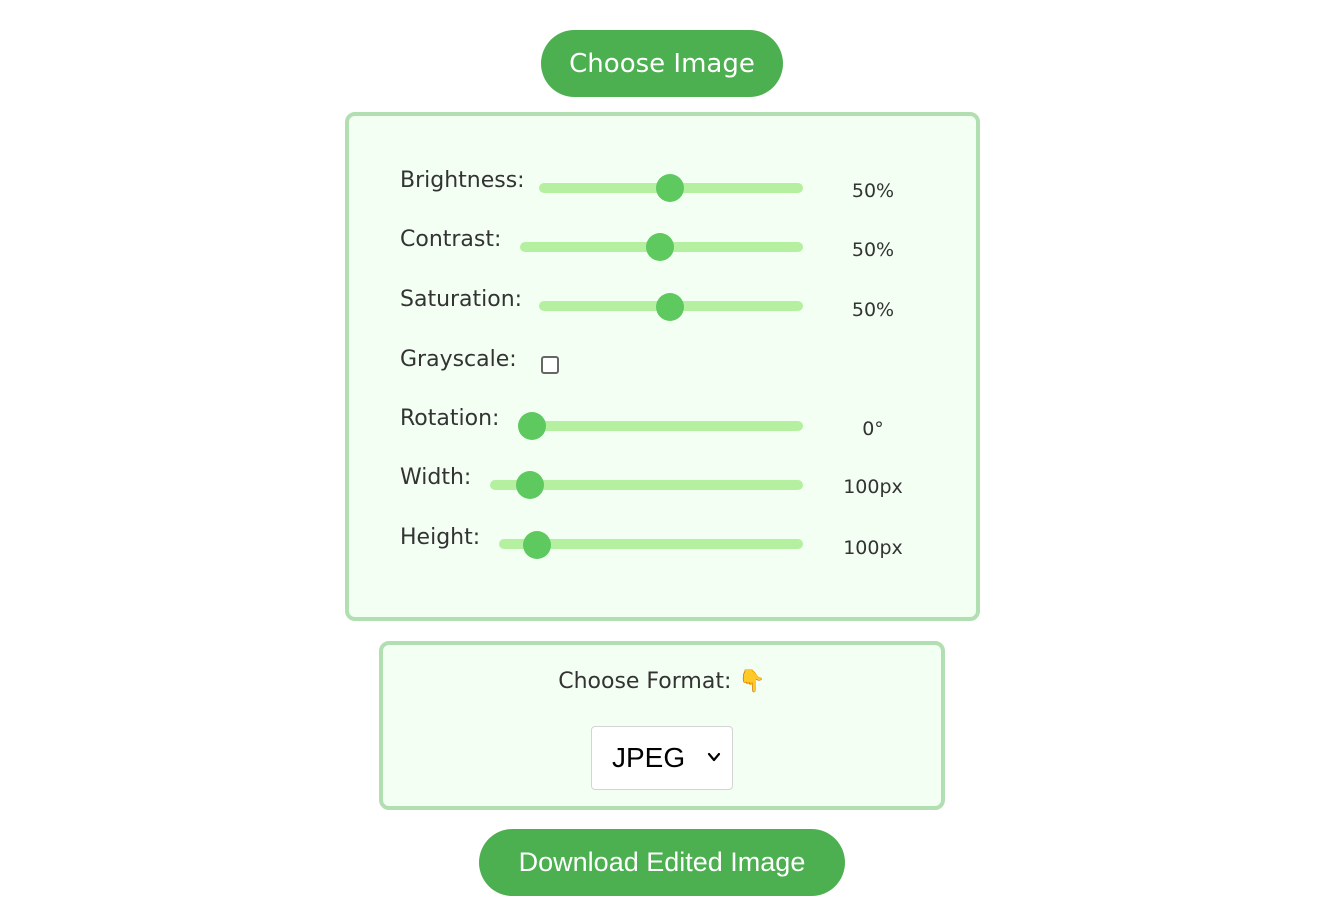 The height and width of the screenshot is (921, 1332). I want to click on contrast-slider-thumb, so click(660, 247).